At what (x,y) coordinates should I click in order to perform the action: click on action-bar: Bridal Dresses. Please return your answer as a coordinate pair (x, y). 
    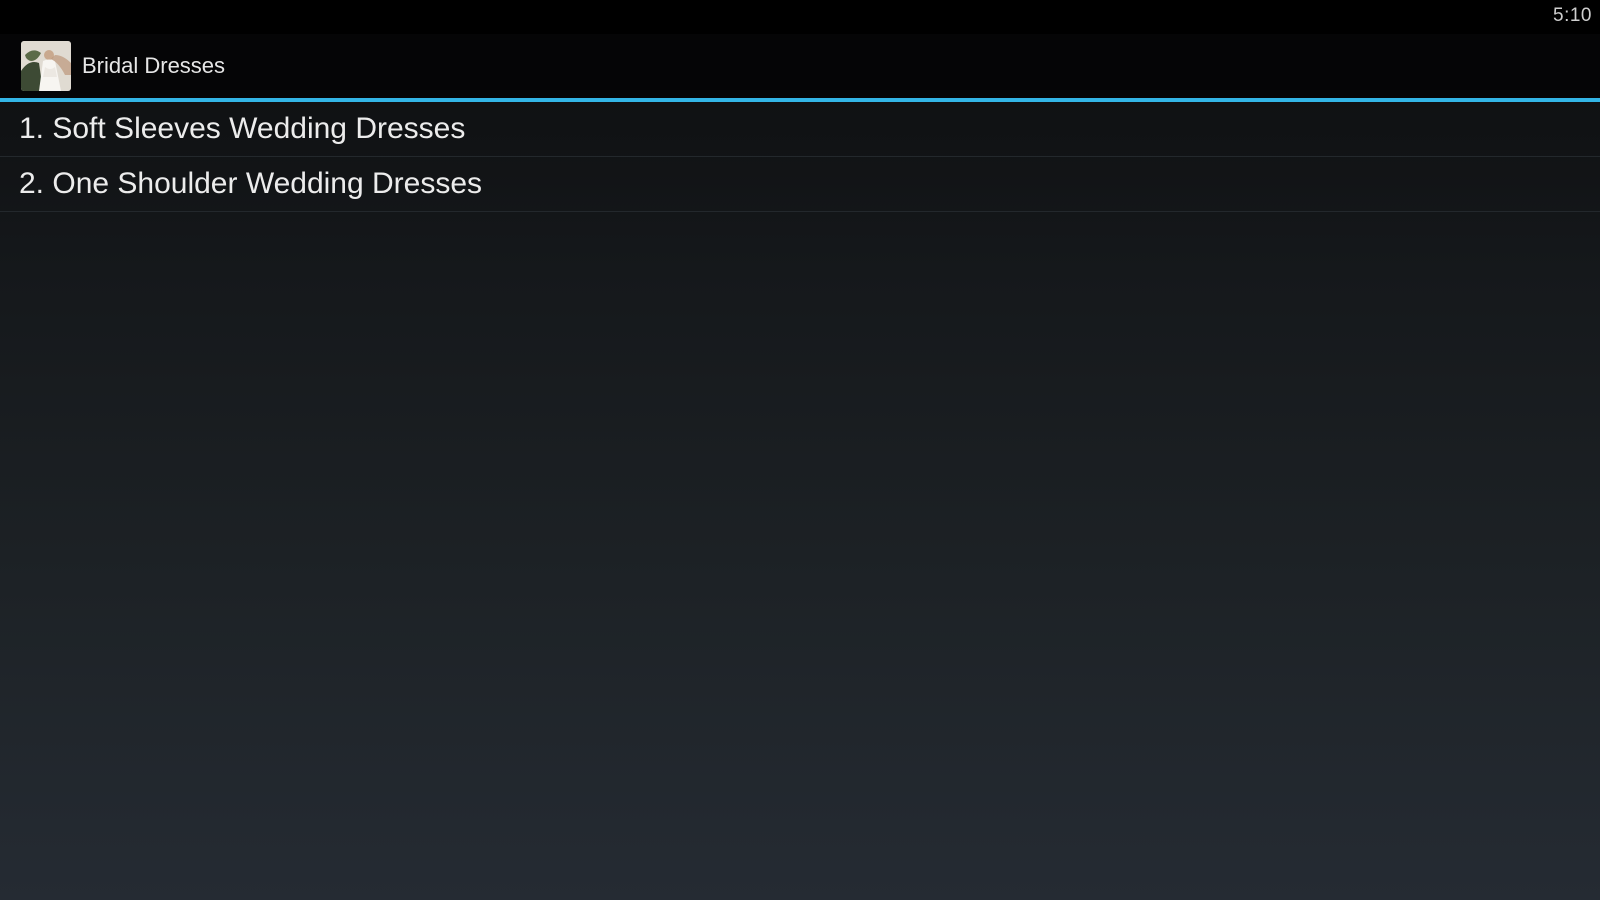
    Looking at the image, I should click on (800, 66).